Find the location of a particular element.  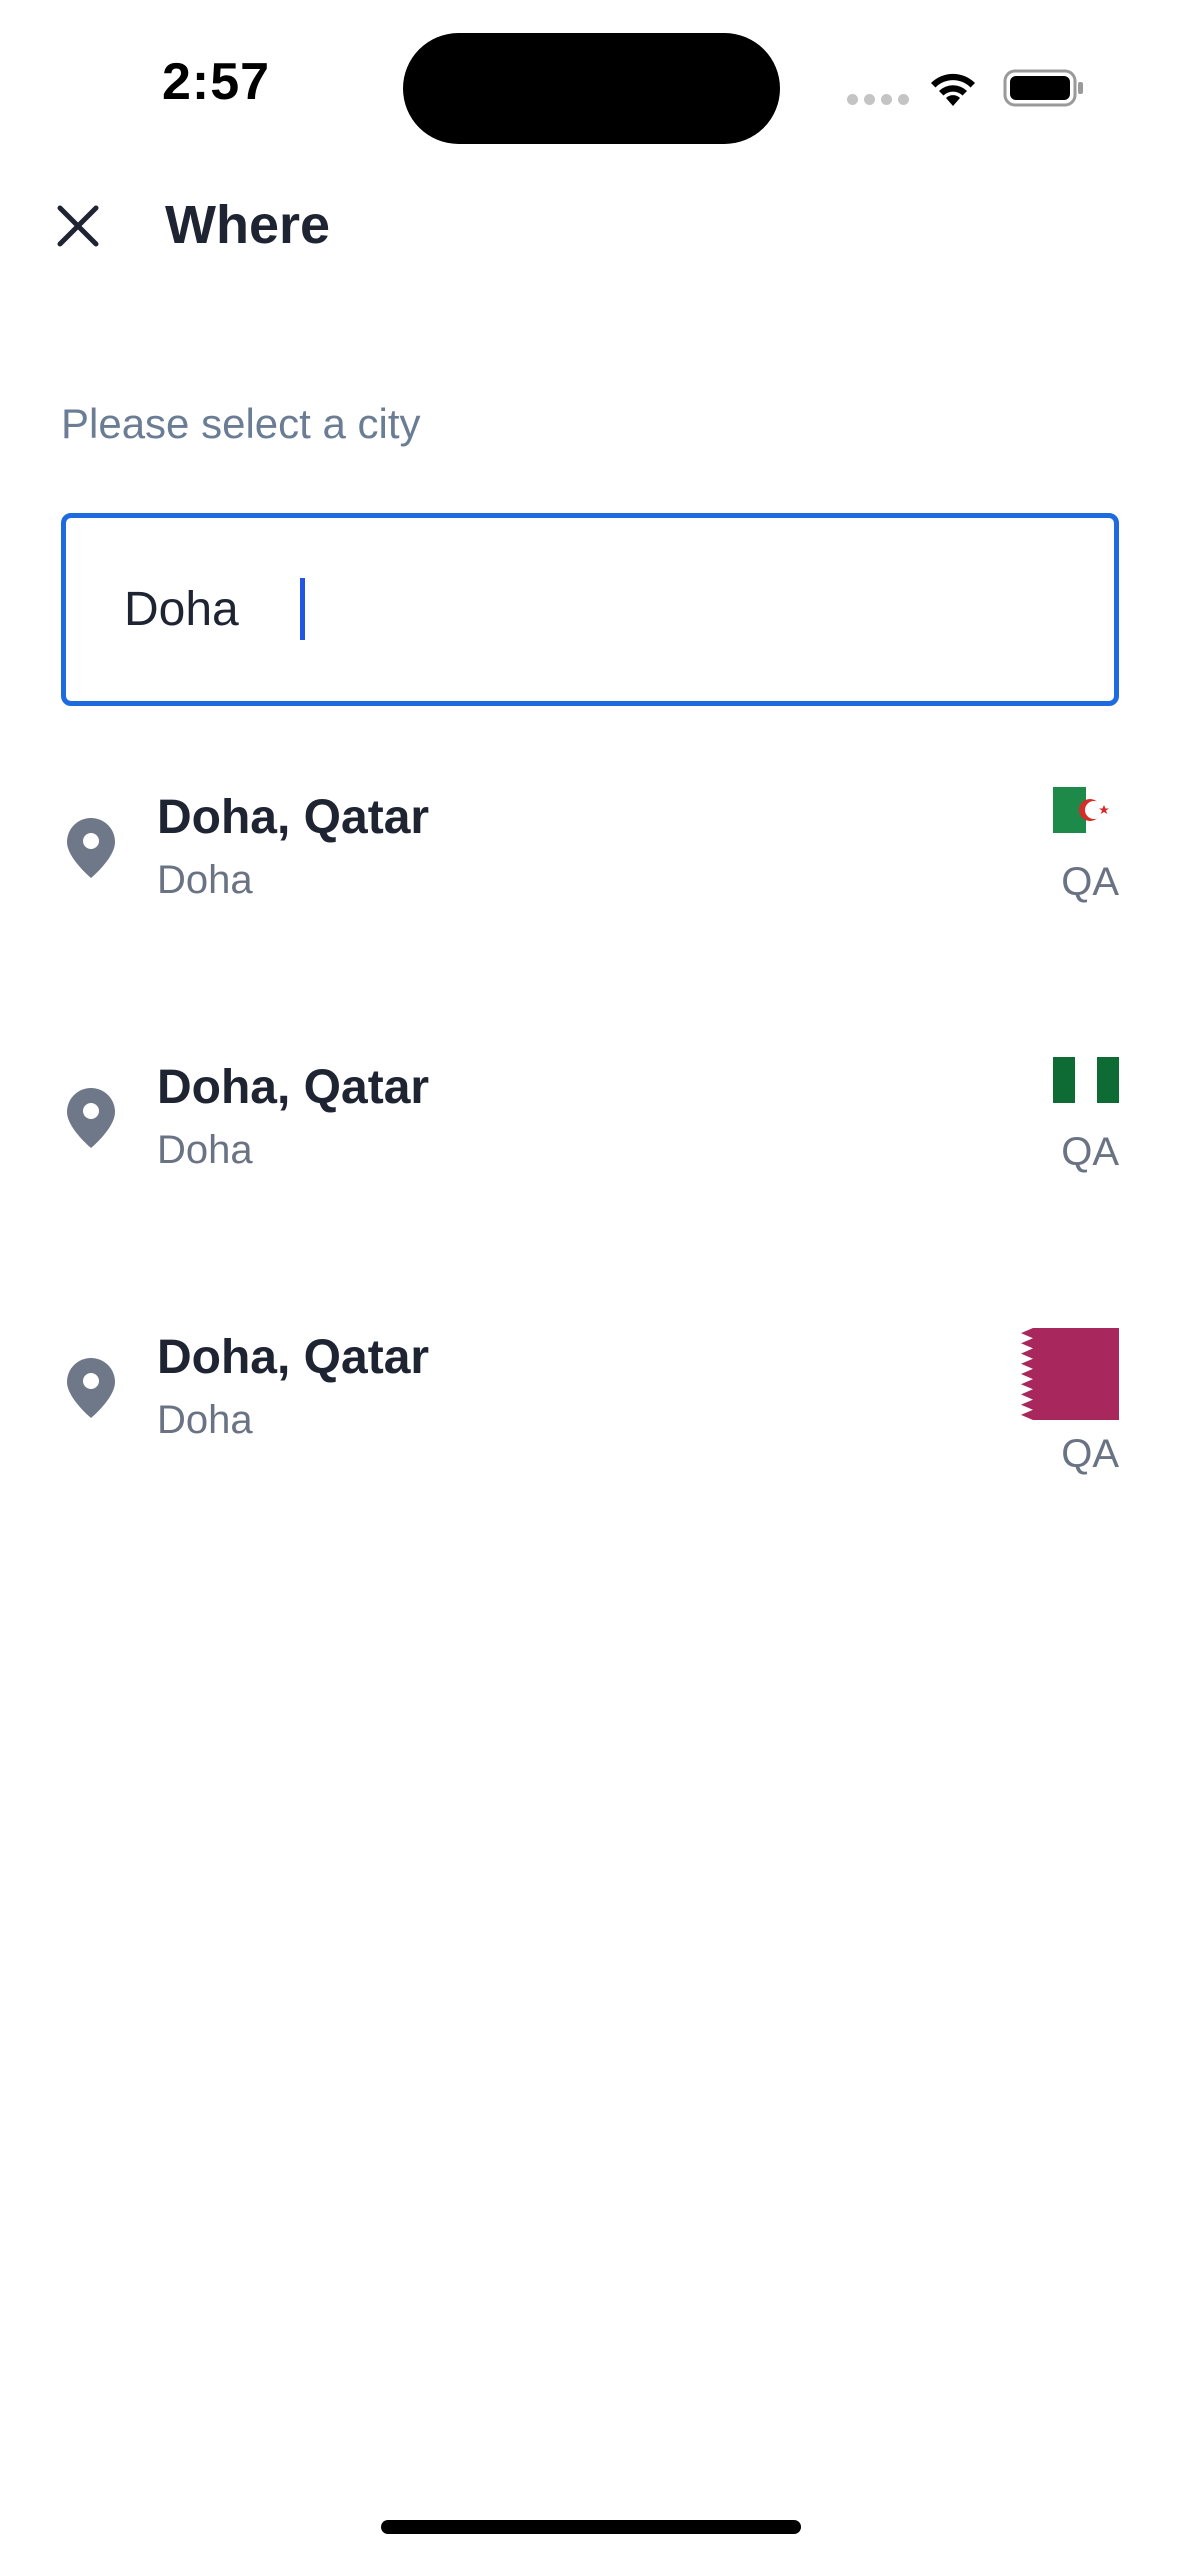

page-title: Where is located at coordinates (248, 225).